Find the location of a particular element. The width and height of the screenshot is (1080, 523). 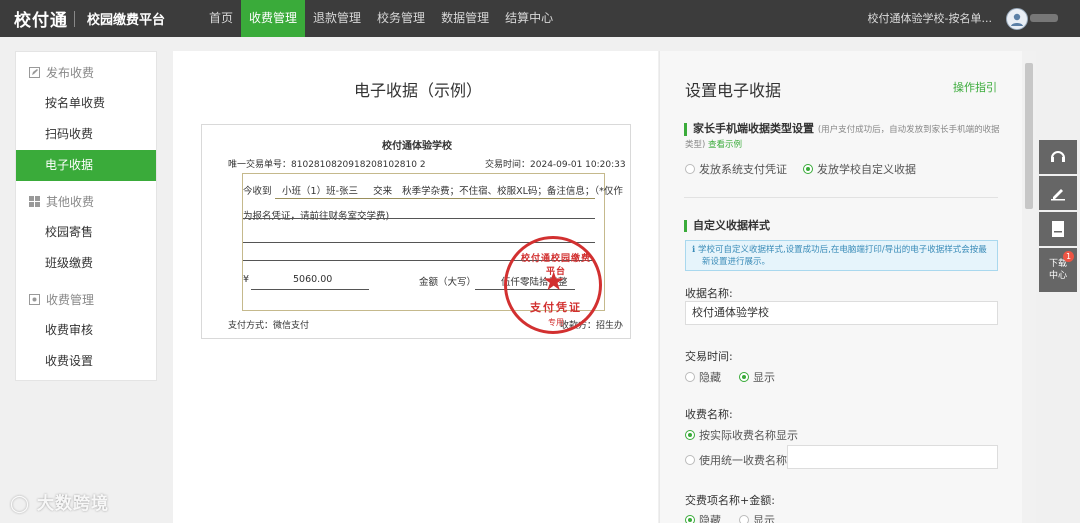

section-note-2: 类型) 查看示例 is located at coordinates (713, 144).